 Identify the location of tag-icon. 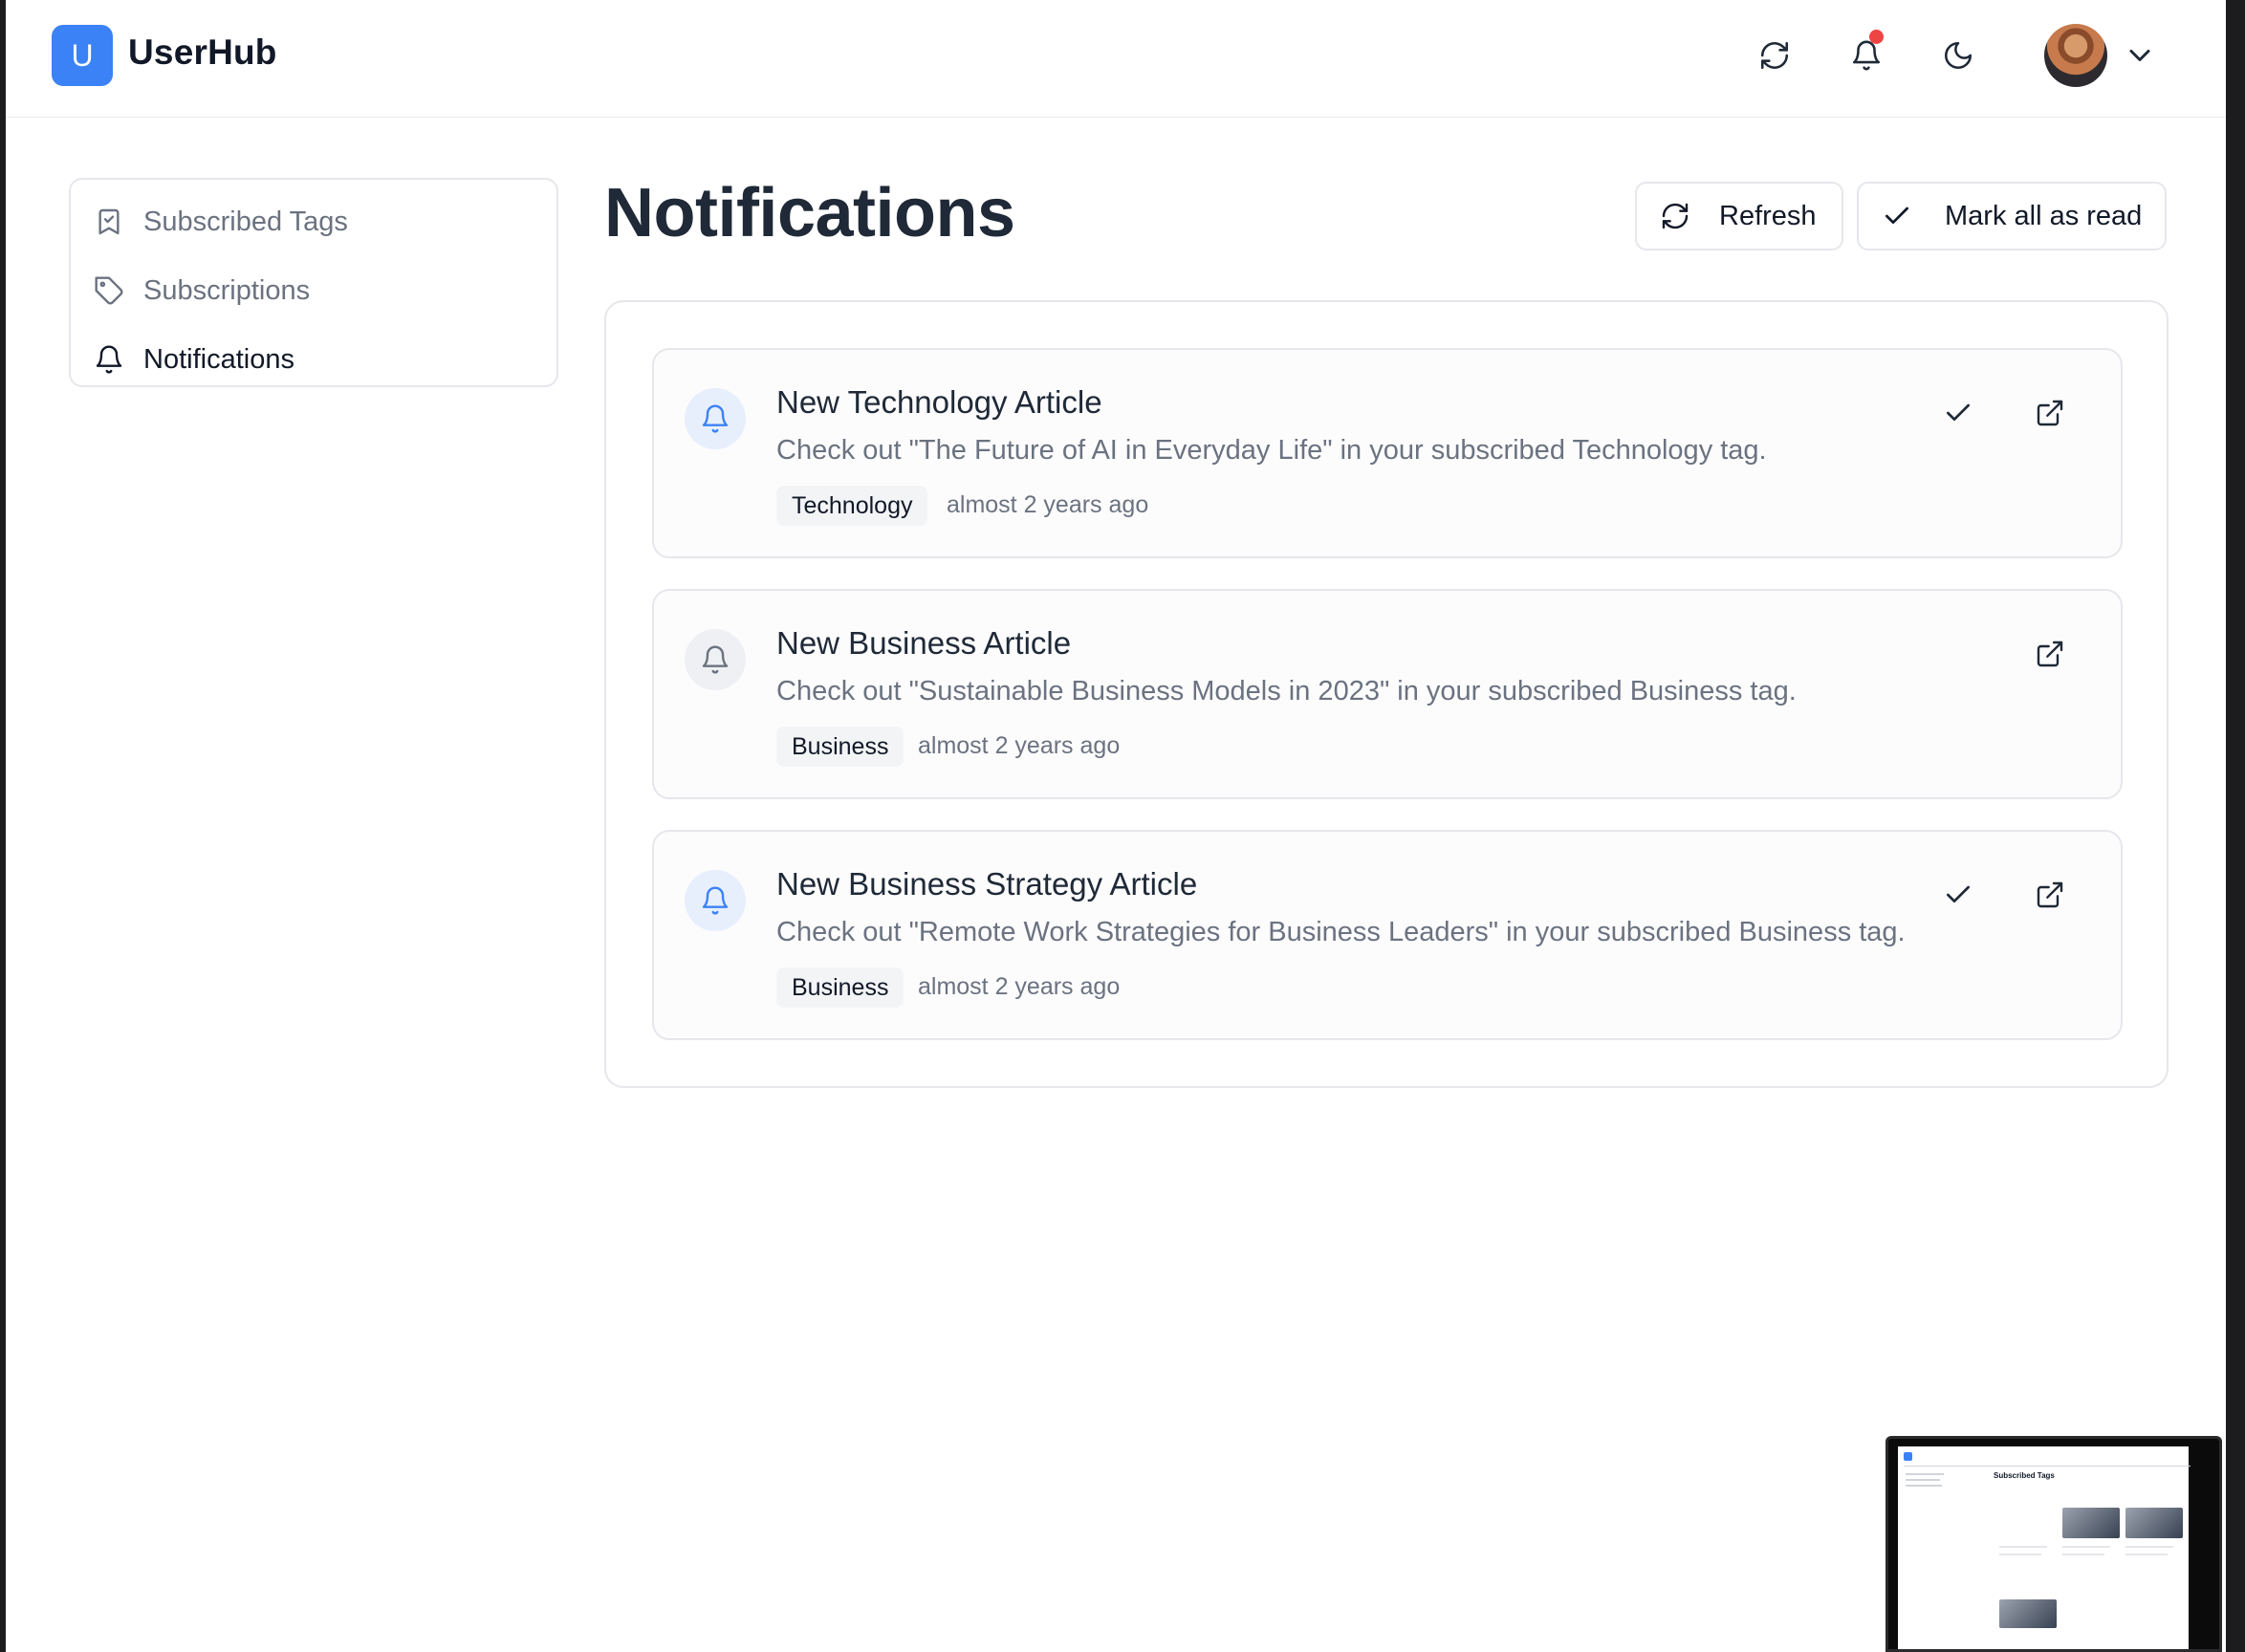
(109, 290).